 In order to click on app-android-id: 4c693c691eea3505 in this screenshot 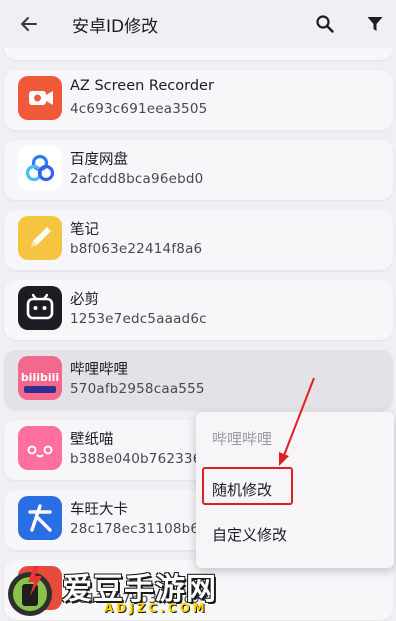, I will do `click(139, 109)`.